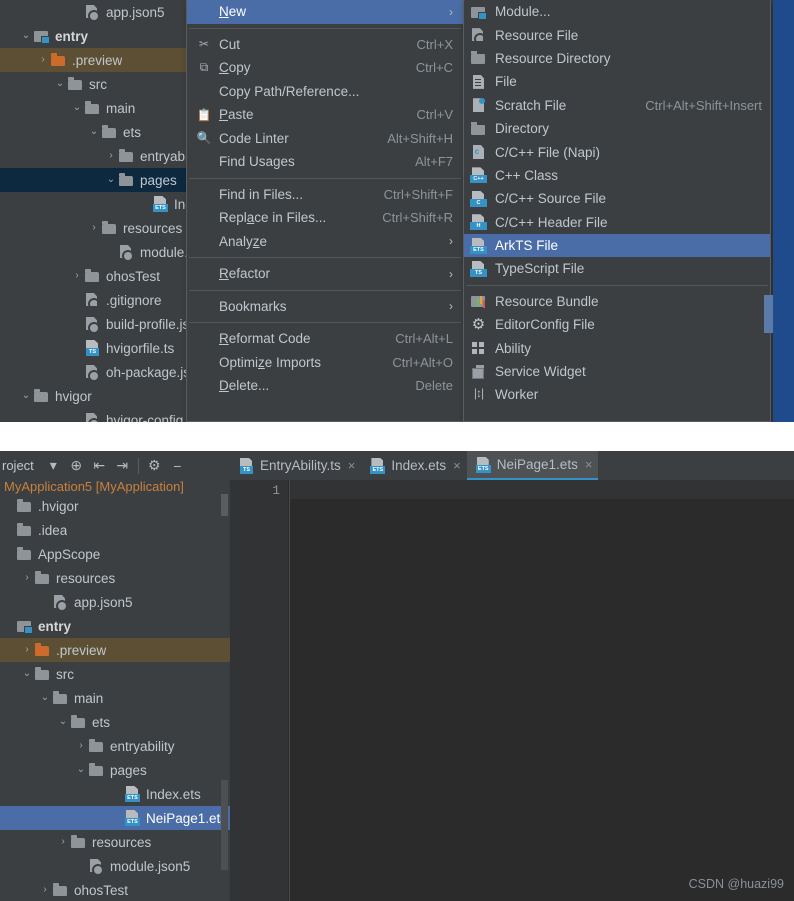 Image resolution: width=794 pixels, height=901 pixels. I want to click on submenu-item-c-cpp-file-napi: C/C++ File (Napi), so click(617, 151).